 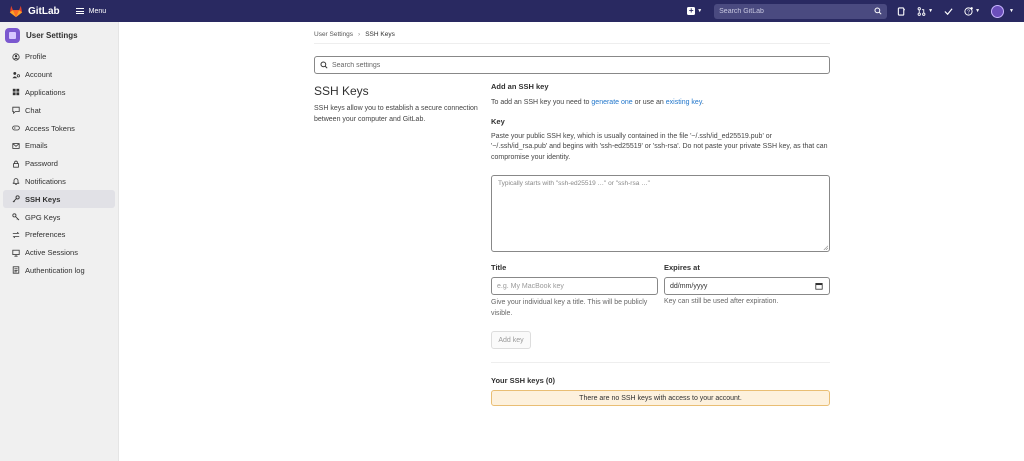 What do you see at coordinates (45, 181) in the screenshot?
I see `sidebar-item-label: Notifications` at bounding box center [45, 181].